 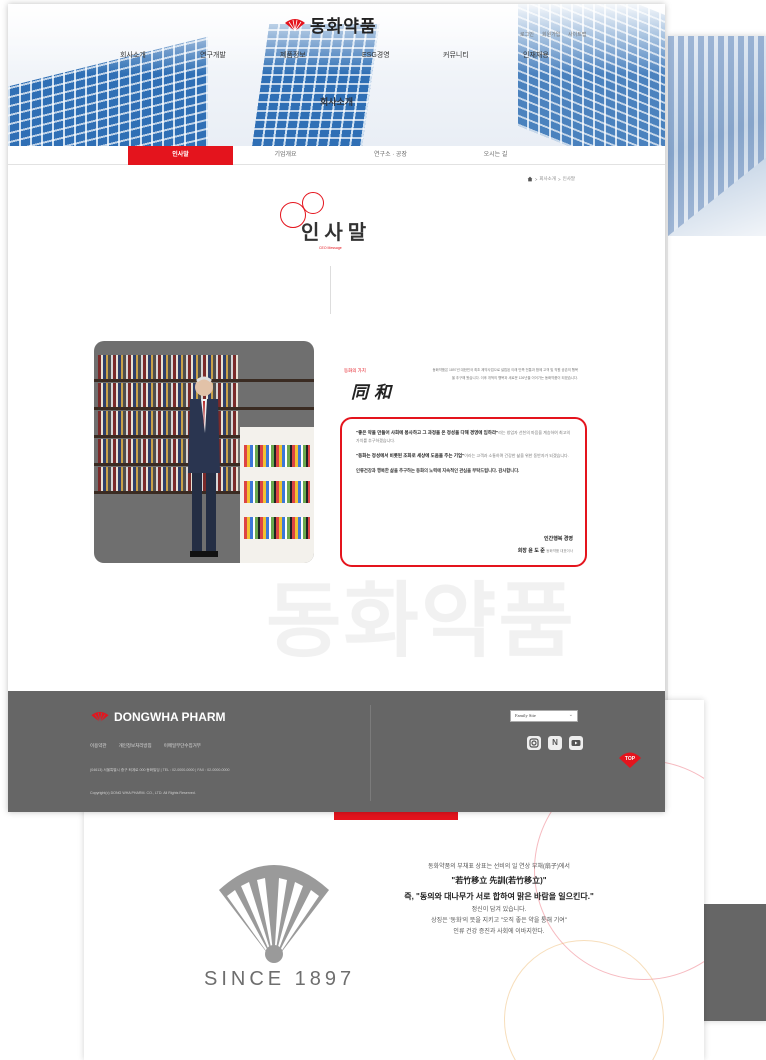 I want to click on sign-slogan: 인간행복 경영, so click(x=558, y=539).